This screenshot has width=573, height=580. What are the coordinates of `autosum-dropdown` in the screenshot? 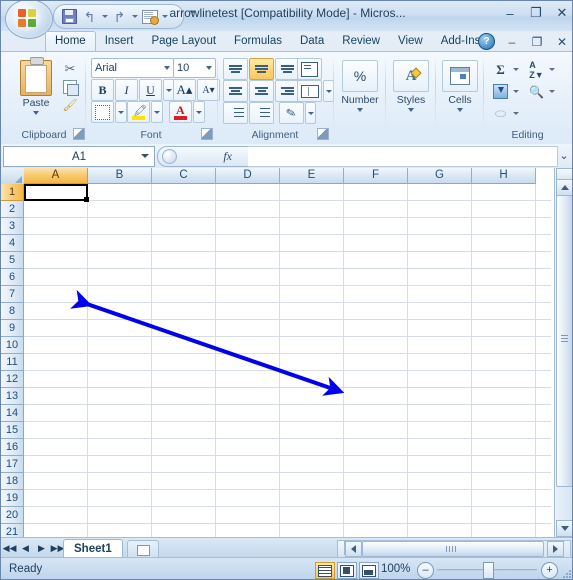 It's located at (515, 69).